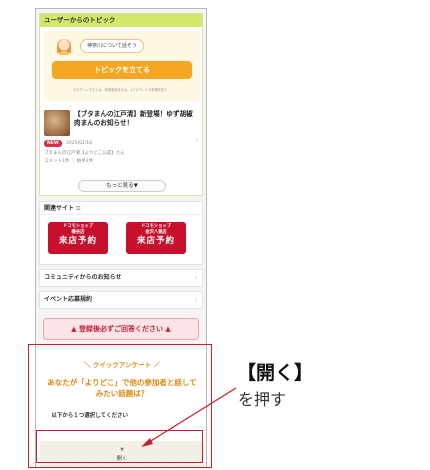 Image resolution: width=430 pixels, height=470 pixels. What do you see at coordinates (262, 399) in the screenshot?
I see `annotation-subtitle: を押す` at bounding box center [262, 399].